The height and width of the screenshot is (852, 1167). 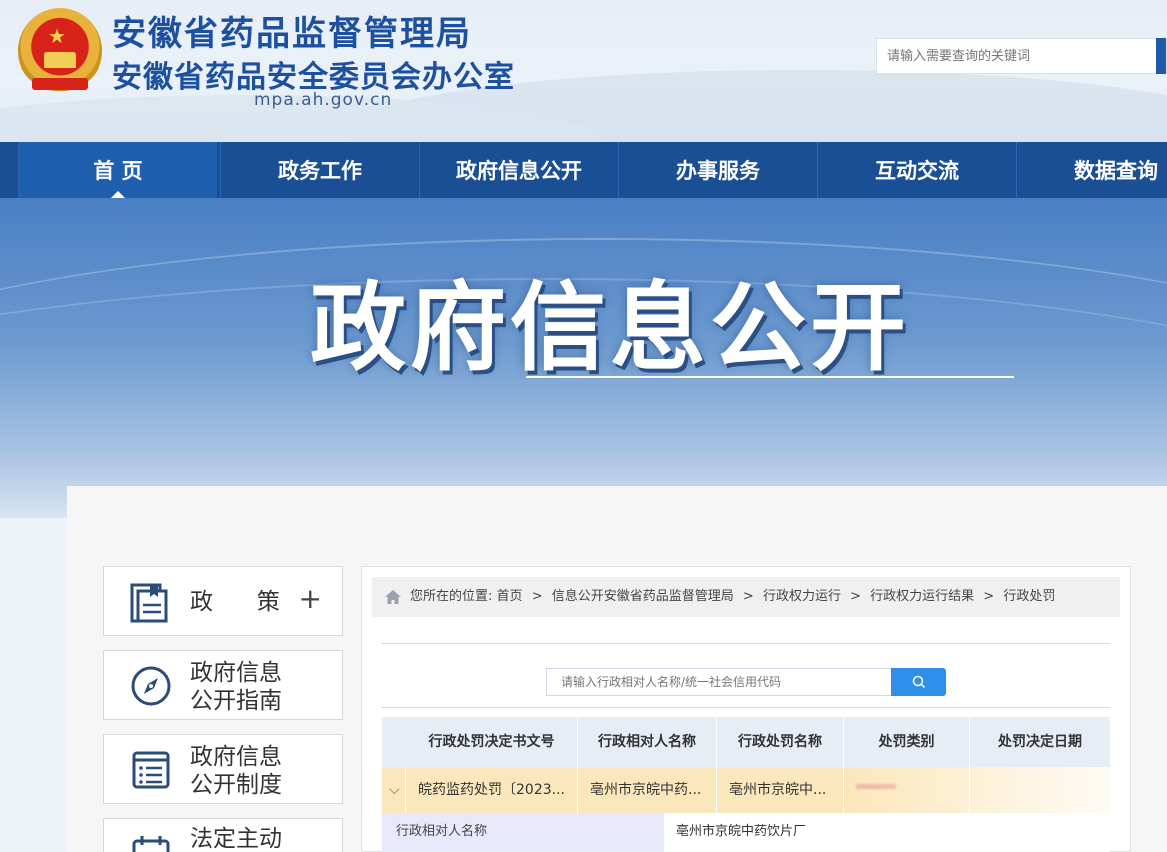 I want to click on breadcrumb-link-home: 首页, so click(x=510, y=596).